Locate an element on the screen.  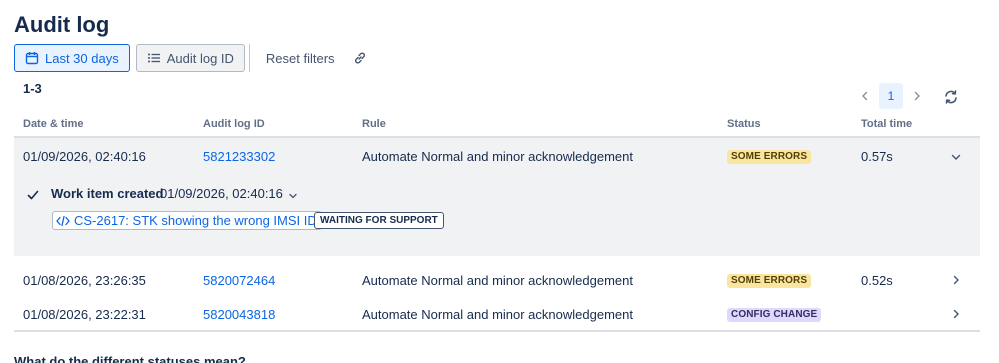
chevron-left-icon is located at coordinates (865, 96).